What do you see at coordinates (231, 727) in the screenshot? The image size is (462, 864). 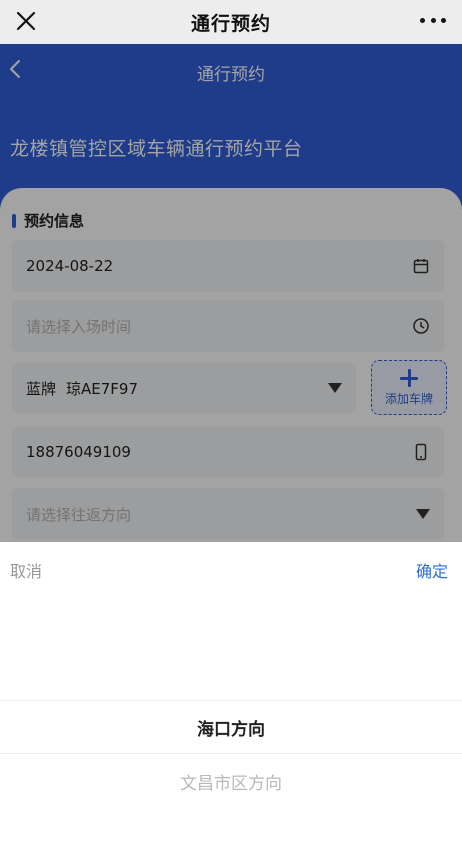 I see `picker-option-haikou: 海口方向` at bounding box center [231, 727].